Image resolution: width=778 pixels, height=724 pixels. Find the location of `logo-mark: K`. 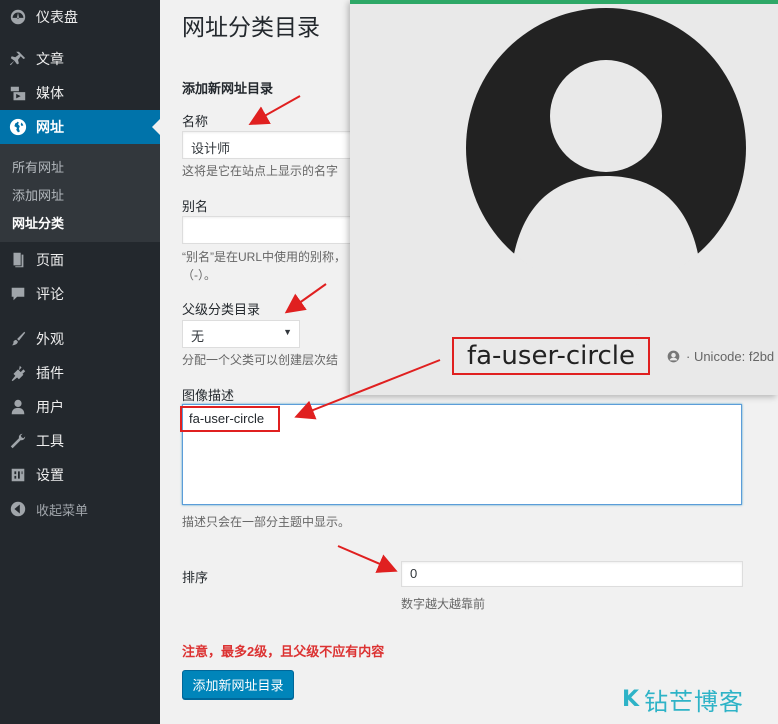

logo-mark: K is located at coordinates (631, 699).